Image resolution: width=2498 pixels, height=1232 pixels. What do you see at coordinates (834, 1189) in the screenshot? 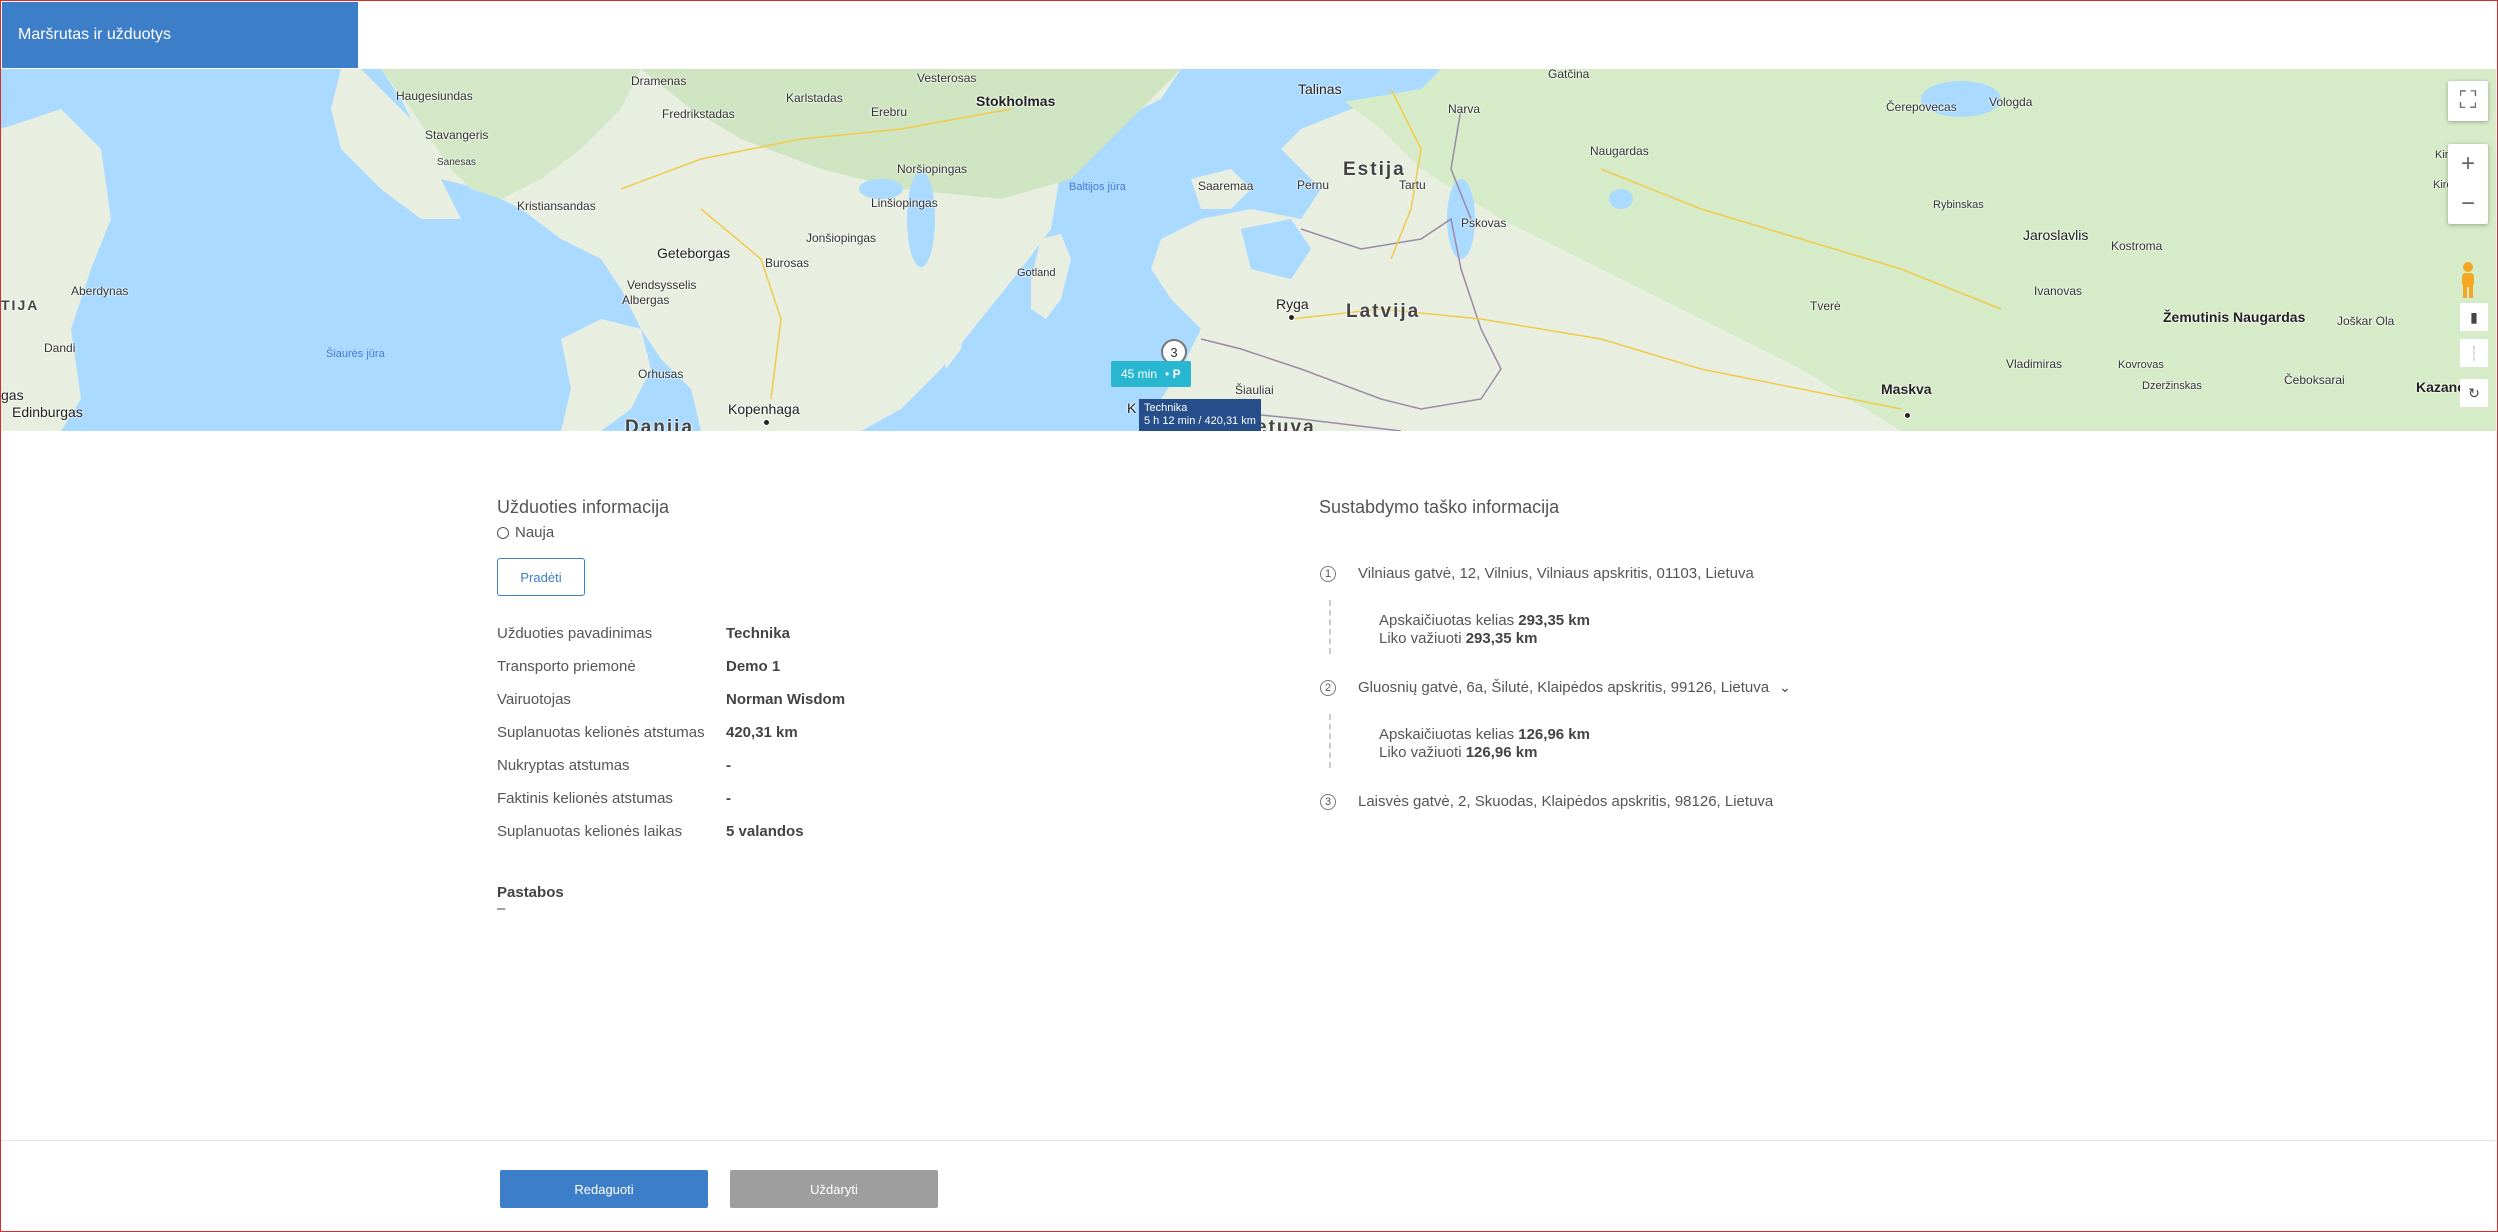
I see `close-button: Uždaryti` at bounding box center [834, 1189].